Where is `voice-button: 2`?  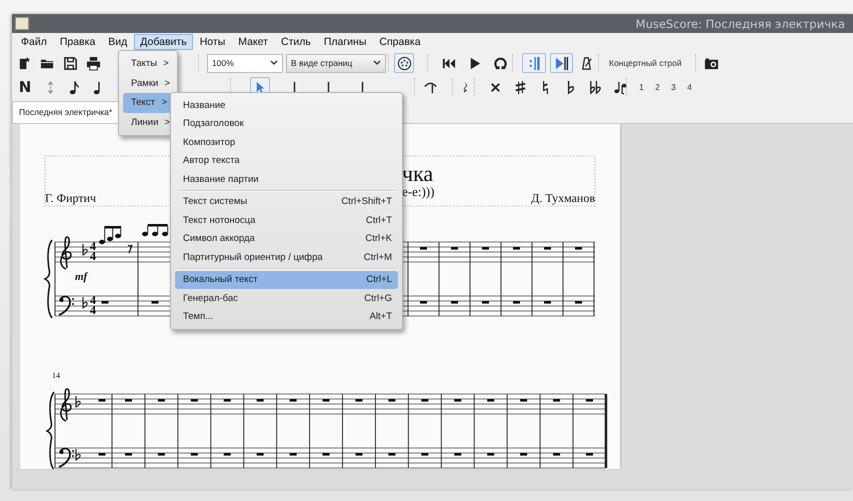 voice-button: 2 is located at coordinates (657, 87).